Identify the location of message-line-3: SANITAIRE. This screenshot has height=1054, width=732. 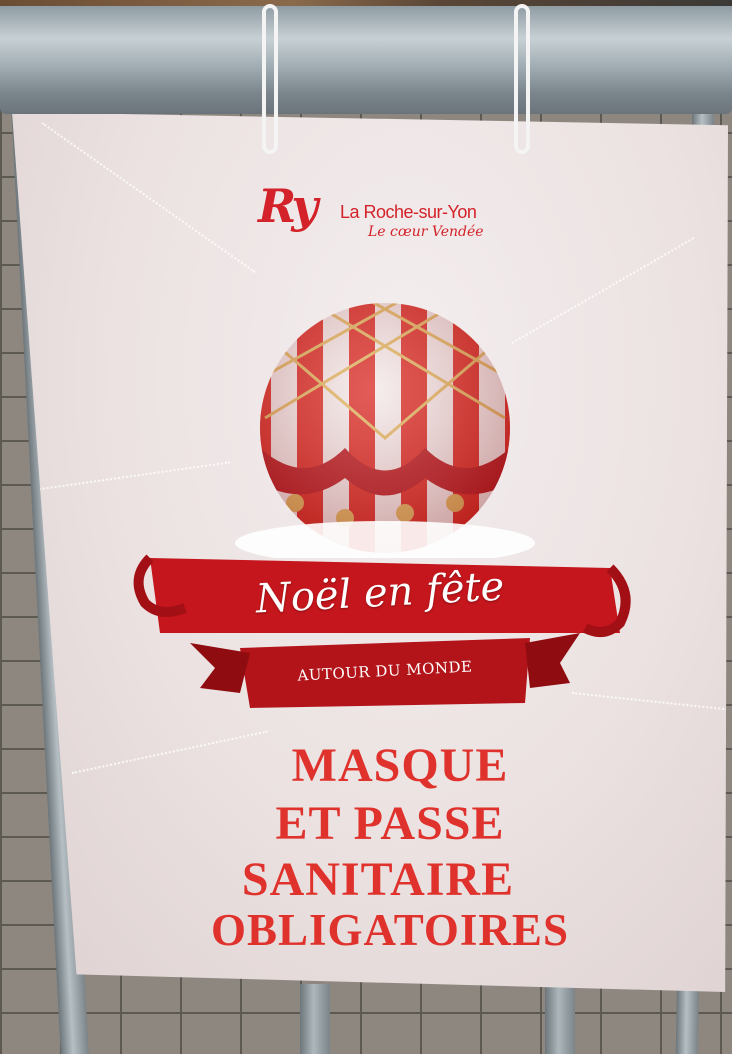
(378, 879).